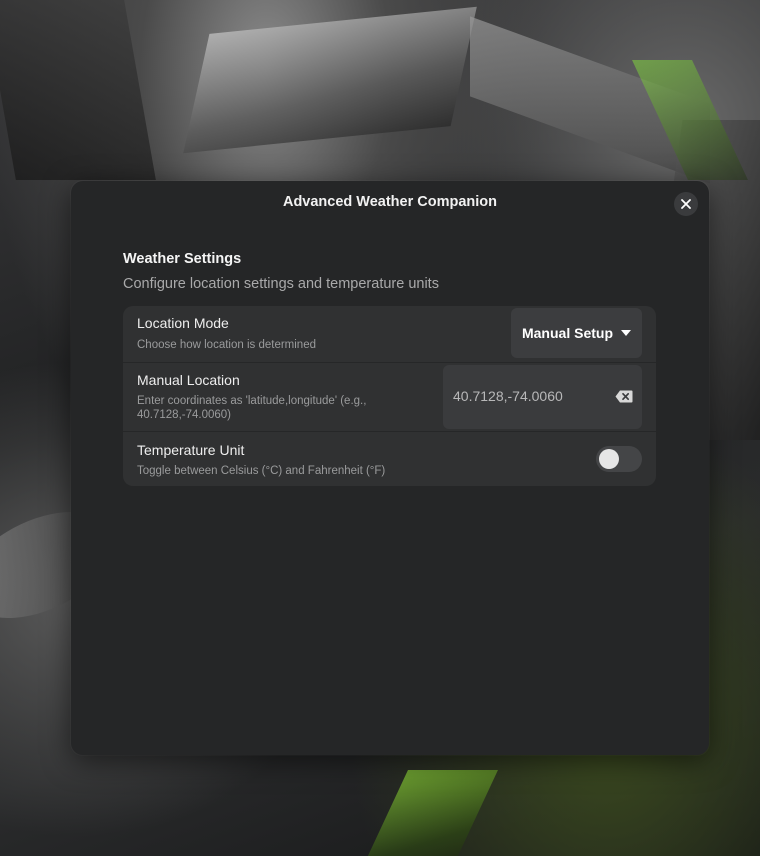 The image size is (760, 856). I want to click on group-heading: Weather Settings, so click(182, 259).